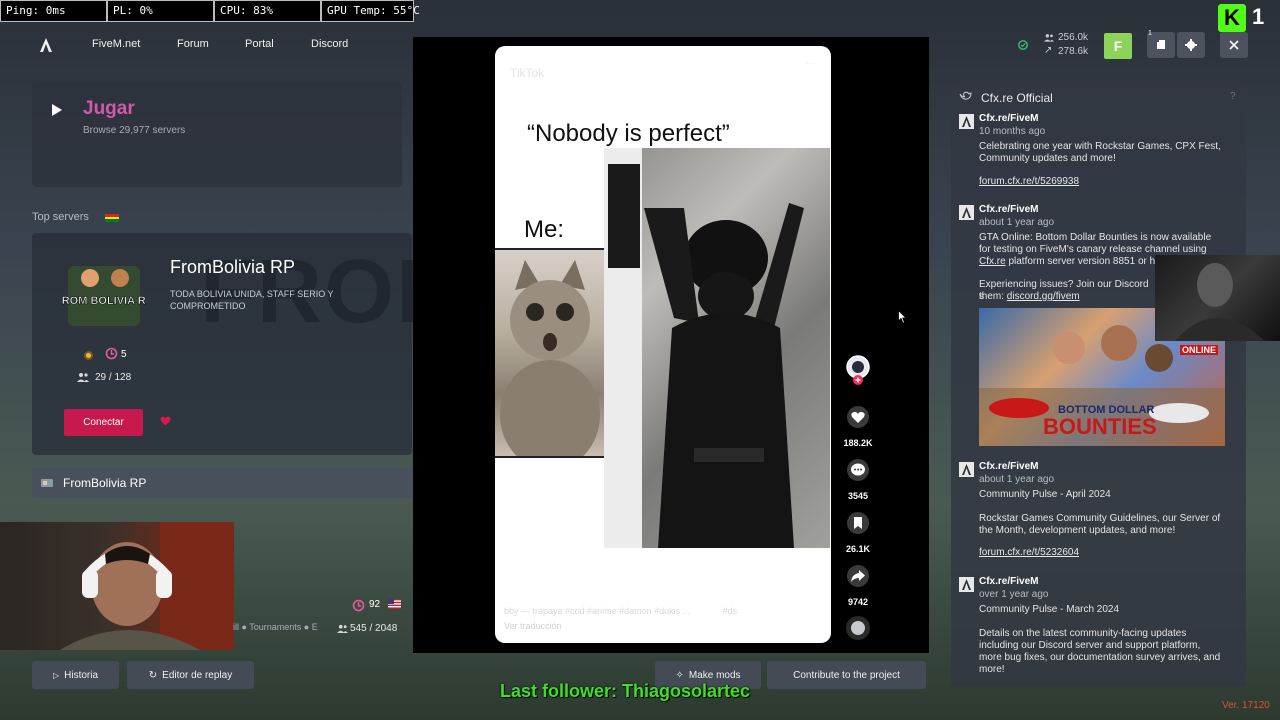 This screenshot has height=720, width=1280. Describe the element at coordinates (124, 354) in the screenshot. I see `server-boost-count: 5` at that location.